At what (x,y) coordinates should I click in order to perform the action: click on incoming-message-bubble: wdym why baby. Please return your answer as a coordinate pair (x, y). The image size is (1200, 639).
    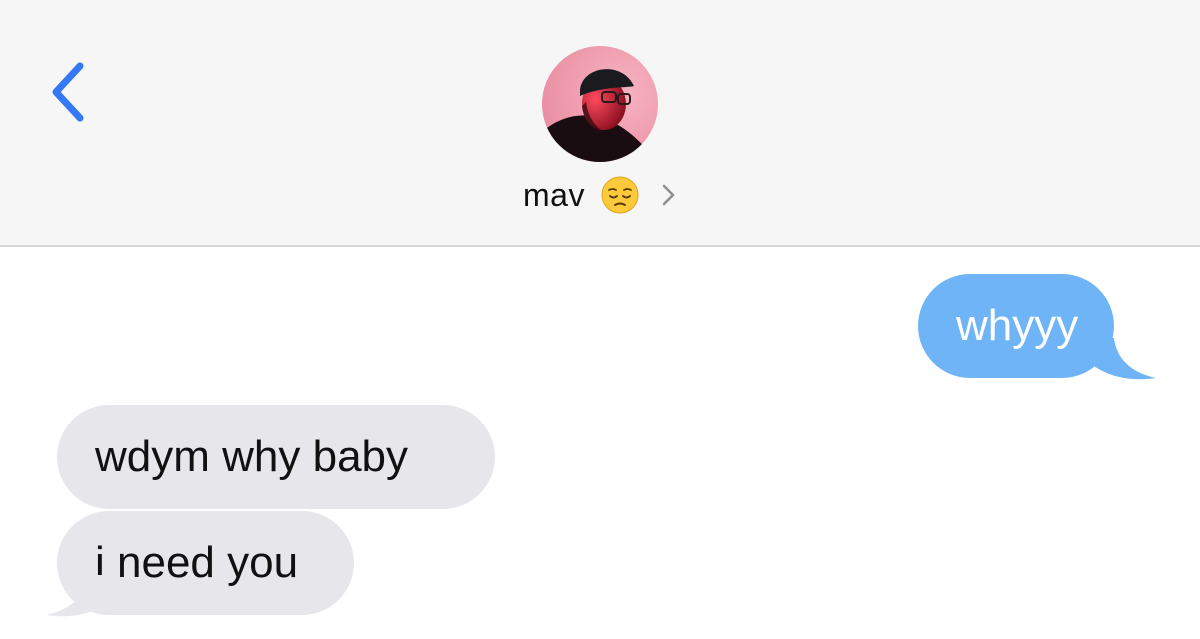
    Looking at the image, I should click on (276, 457).